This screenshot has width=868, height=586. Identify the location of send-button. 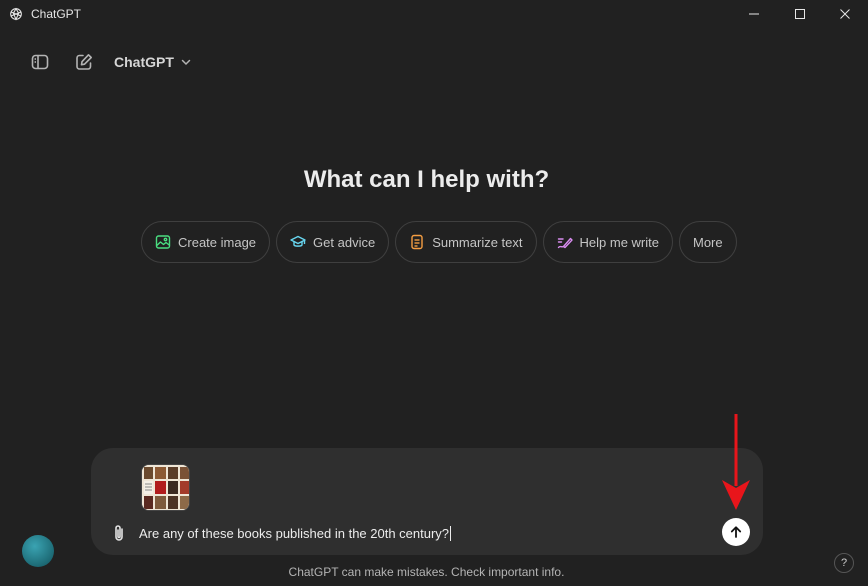
(736, 532).